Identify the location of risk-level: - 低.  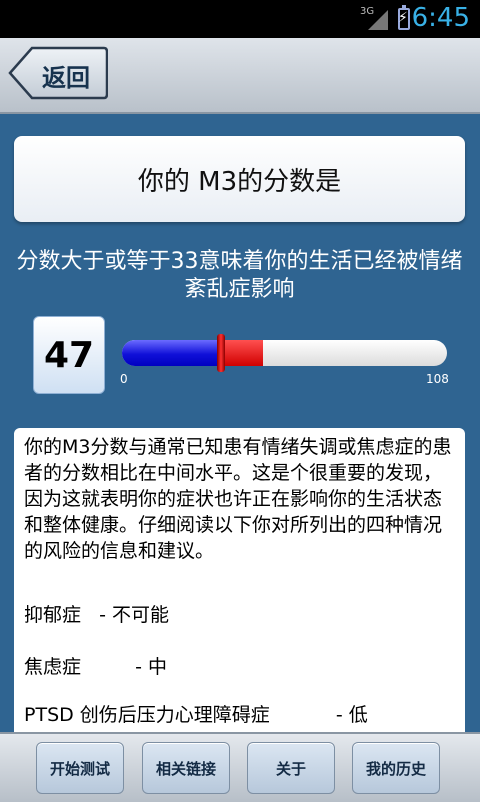
(351, 715).